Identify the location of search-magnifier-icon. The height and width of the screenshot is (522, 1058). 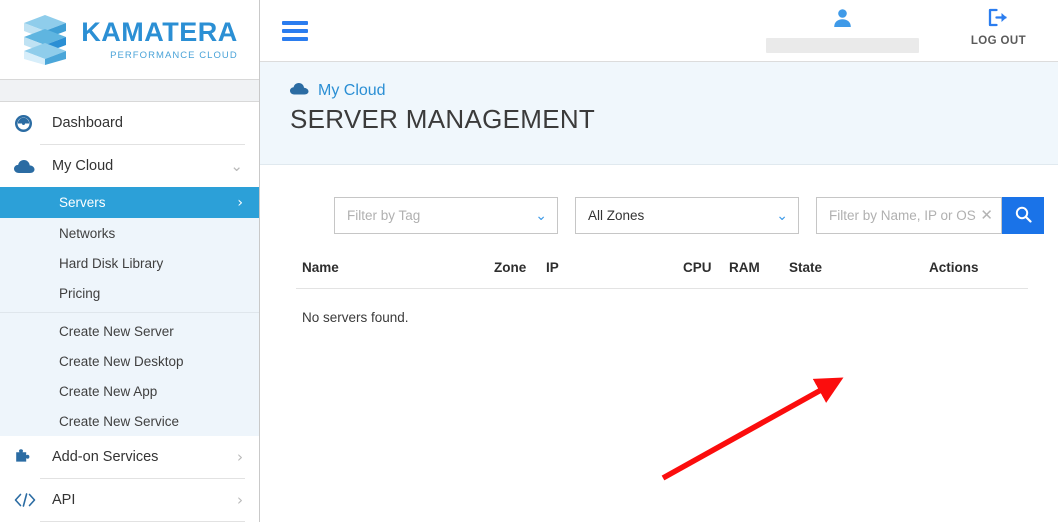
(1023, 216).